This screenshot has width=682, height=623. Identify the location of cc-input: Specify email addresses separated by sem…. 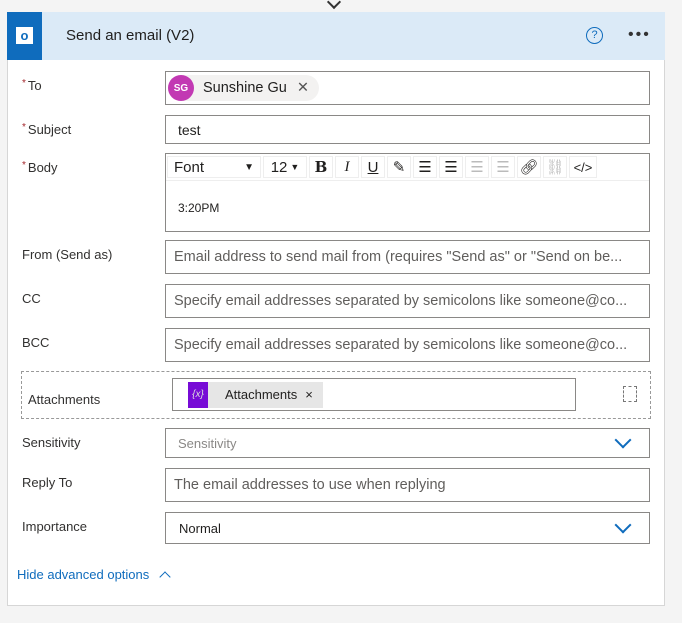
(407, 301).